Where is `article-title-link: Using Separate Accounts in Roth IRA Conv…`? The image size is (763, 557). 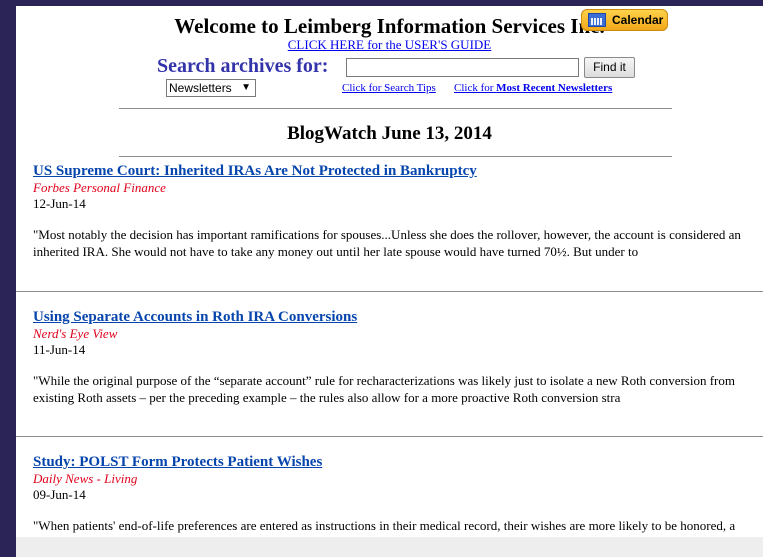
article-title-link: Using Separate Accounts in Roth IRA Conv… is located at coordinates (396, 317).